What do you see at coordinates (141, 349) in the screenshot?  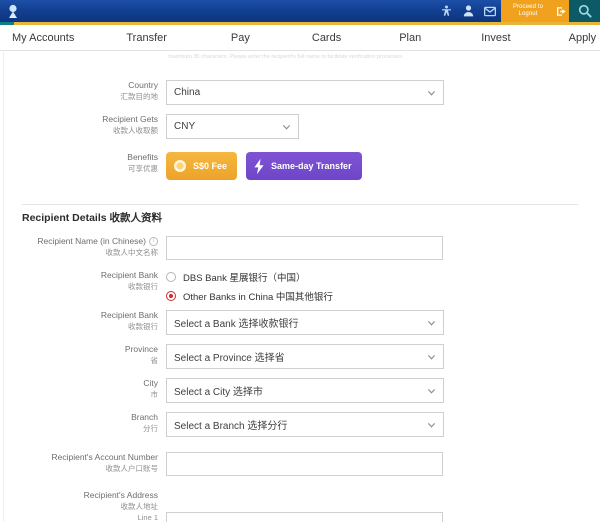 I see `province-label-en: Province` at bounding box center [141, 349].